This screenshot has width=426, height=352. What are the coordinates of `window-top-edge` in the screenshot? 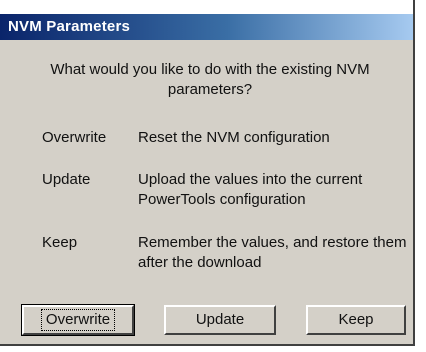 It's located at (206, 7).